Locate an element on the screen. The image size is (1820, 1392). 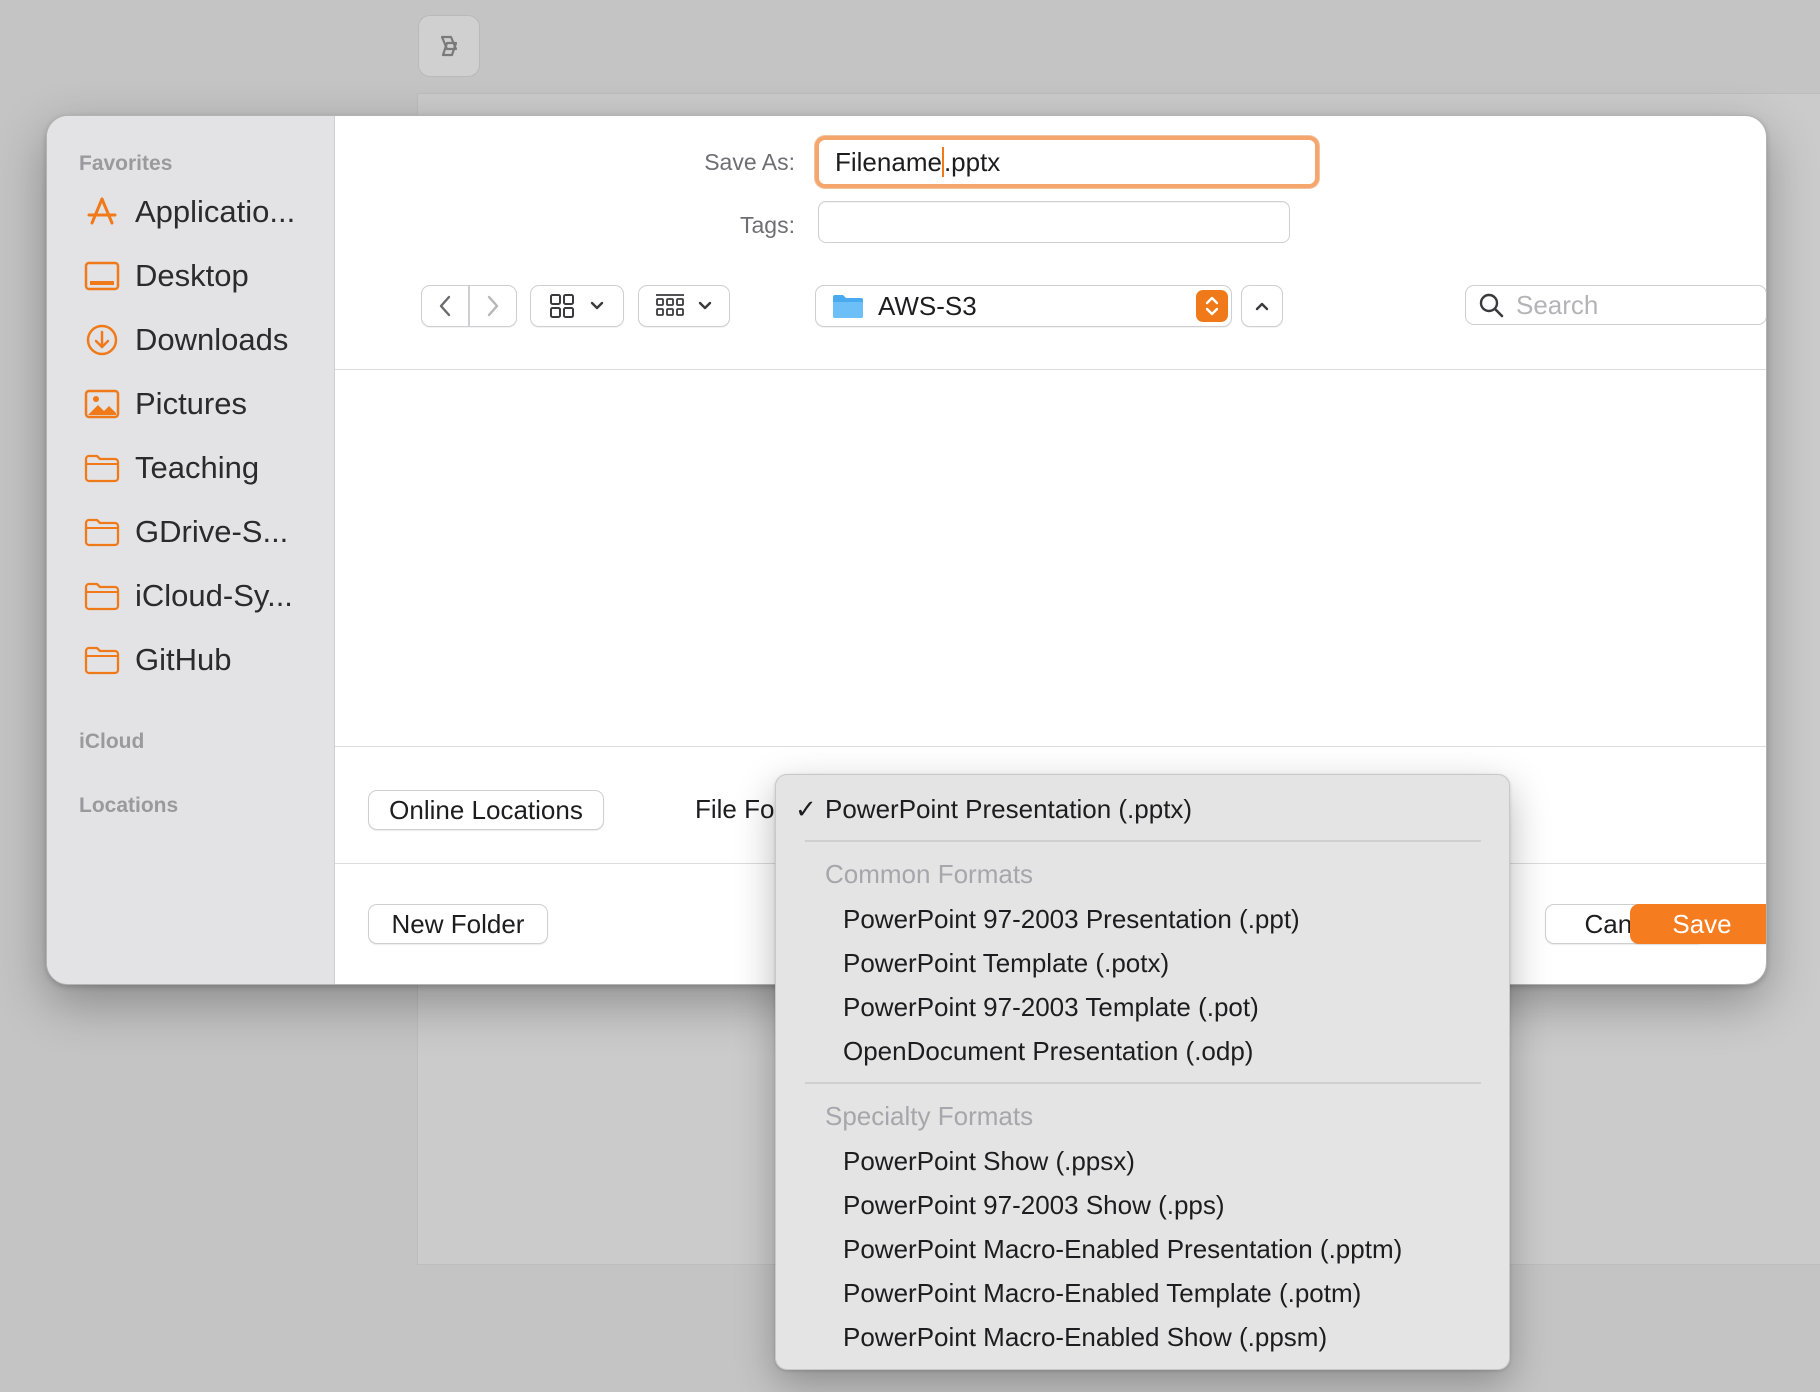
menu-item-label: PowerPoint Show (.ppsx) is located at coordinates (989, 1160).